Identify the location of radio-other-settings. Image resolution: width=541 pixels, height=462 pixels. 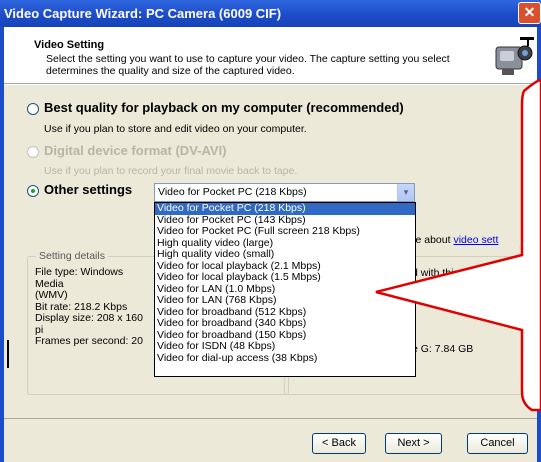
(33, 191).